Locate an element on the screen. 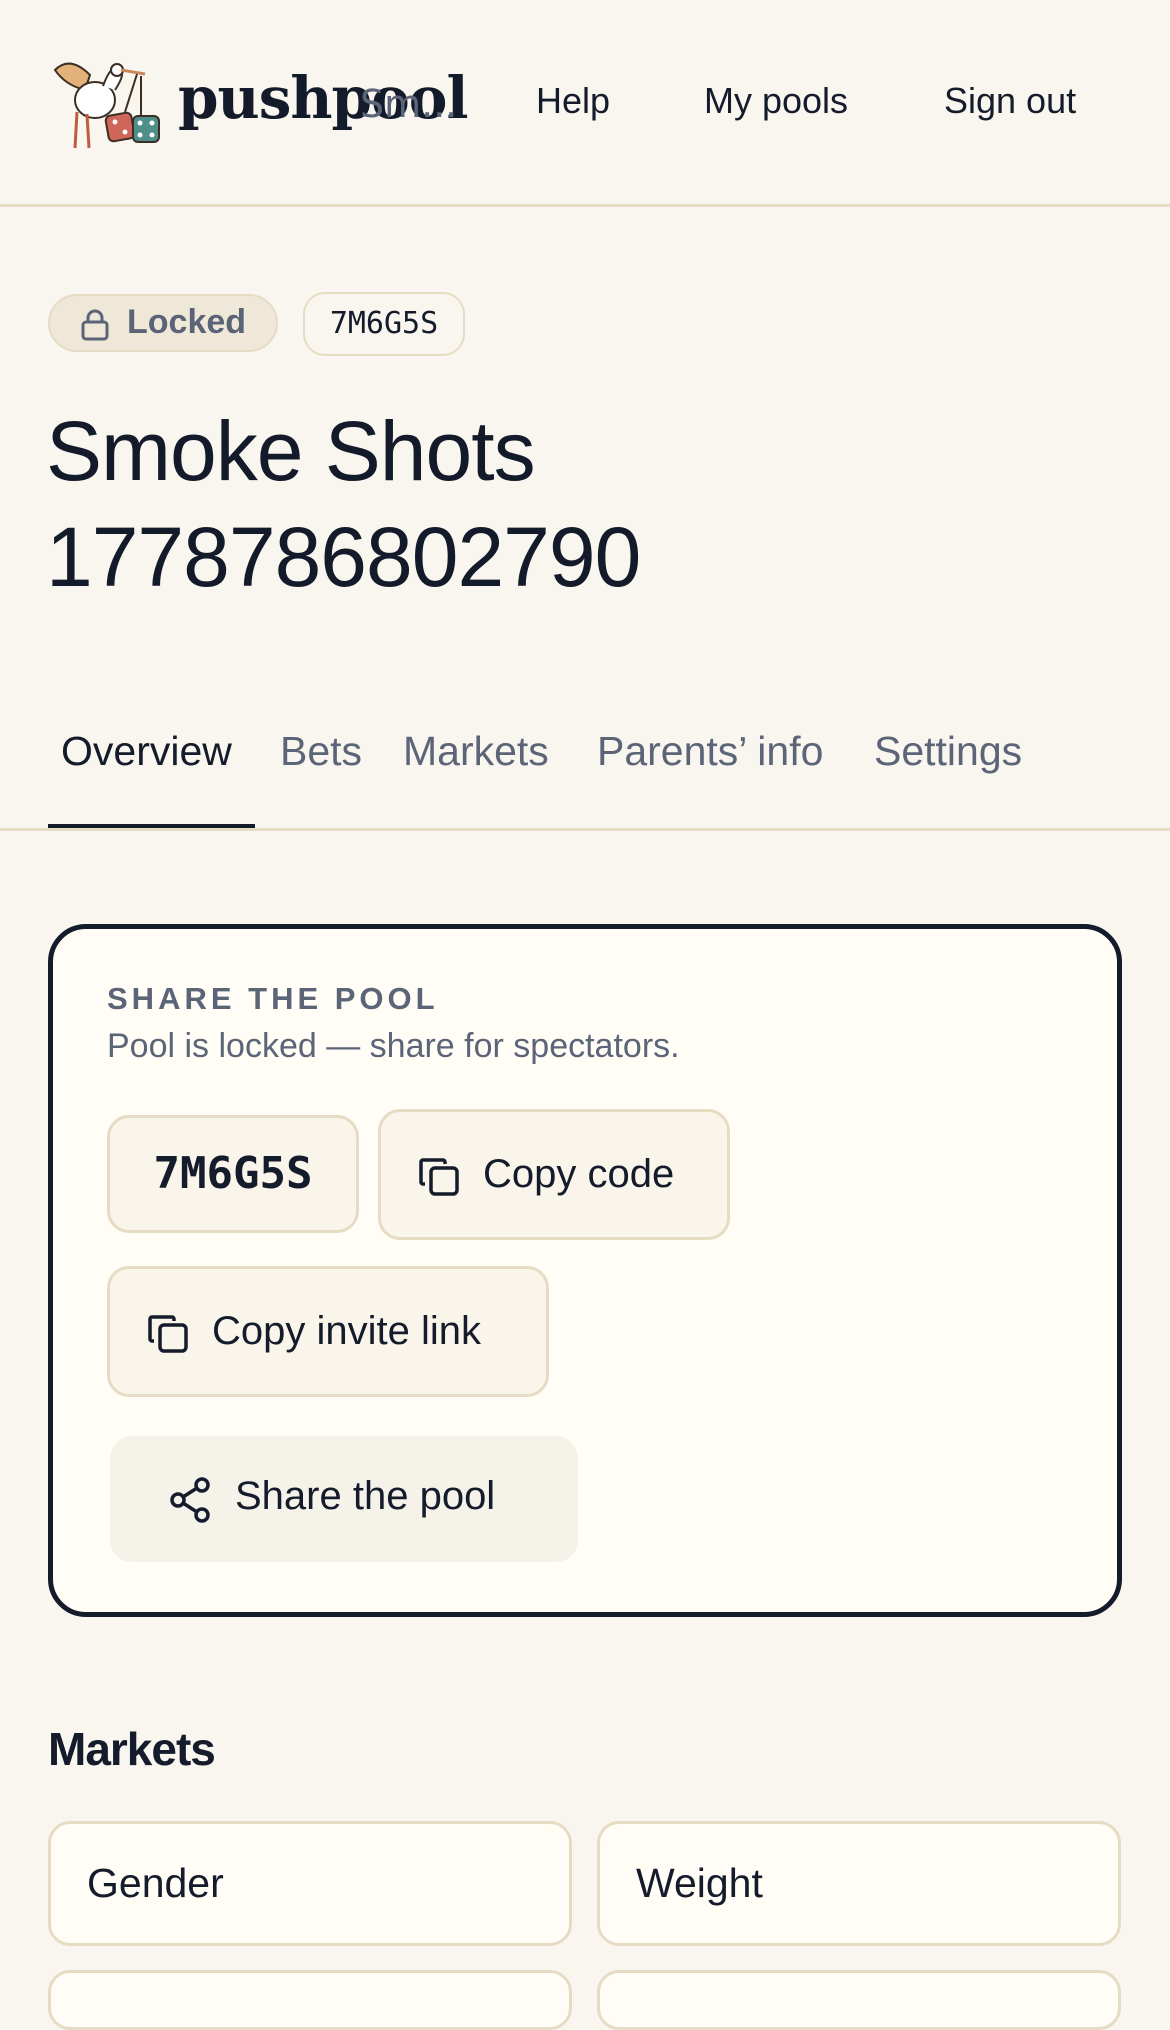  copy-invite-link-button: Copy invite link is located at coordinates (328, 1331).